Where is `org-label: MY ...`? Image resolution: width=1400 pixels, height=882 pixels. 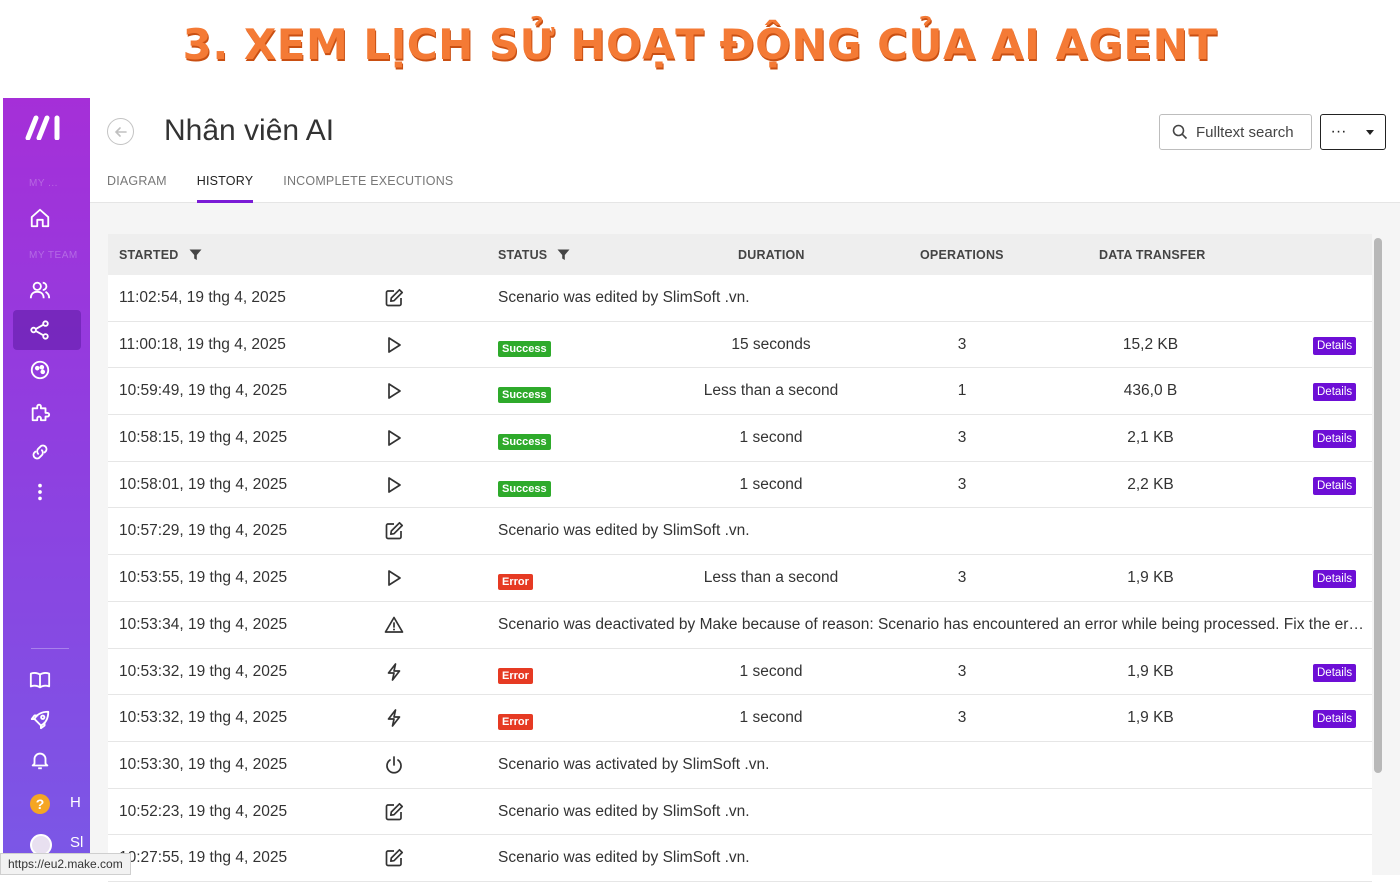 org-label: MY ... is located at coordinates (43, 183).